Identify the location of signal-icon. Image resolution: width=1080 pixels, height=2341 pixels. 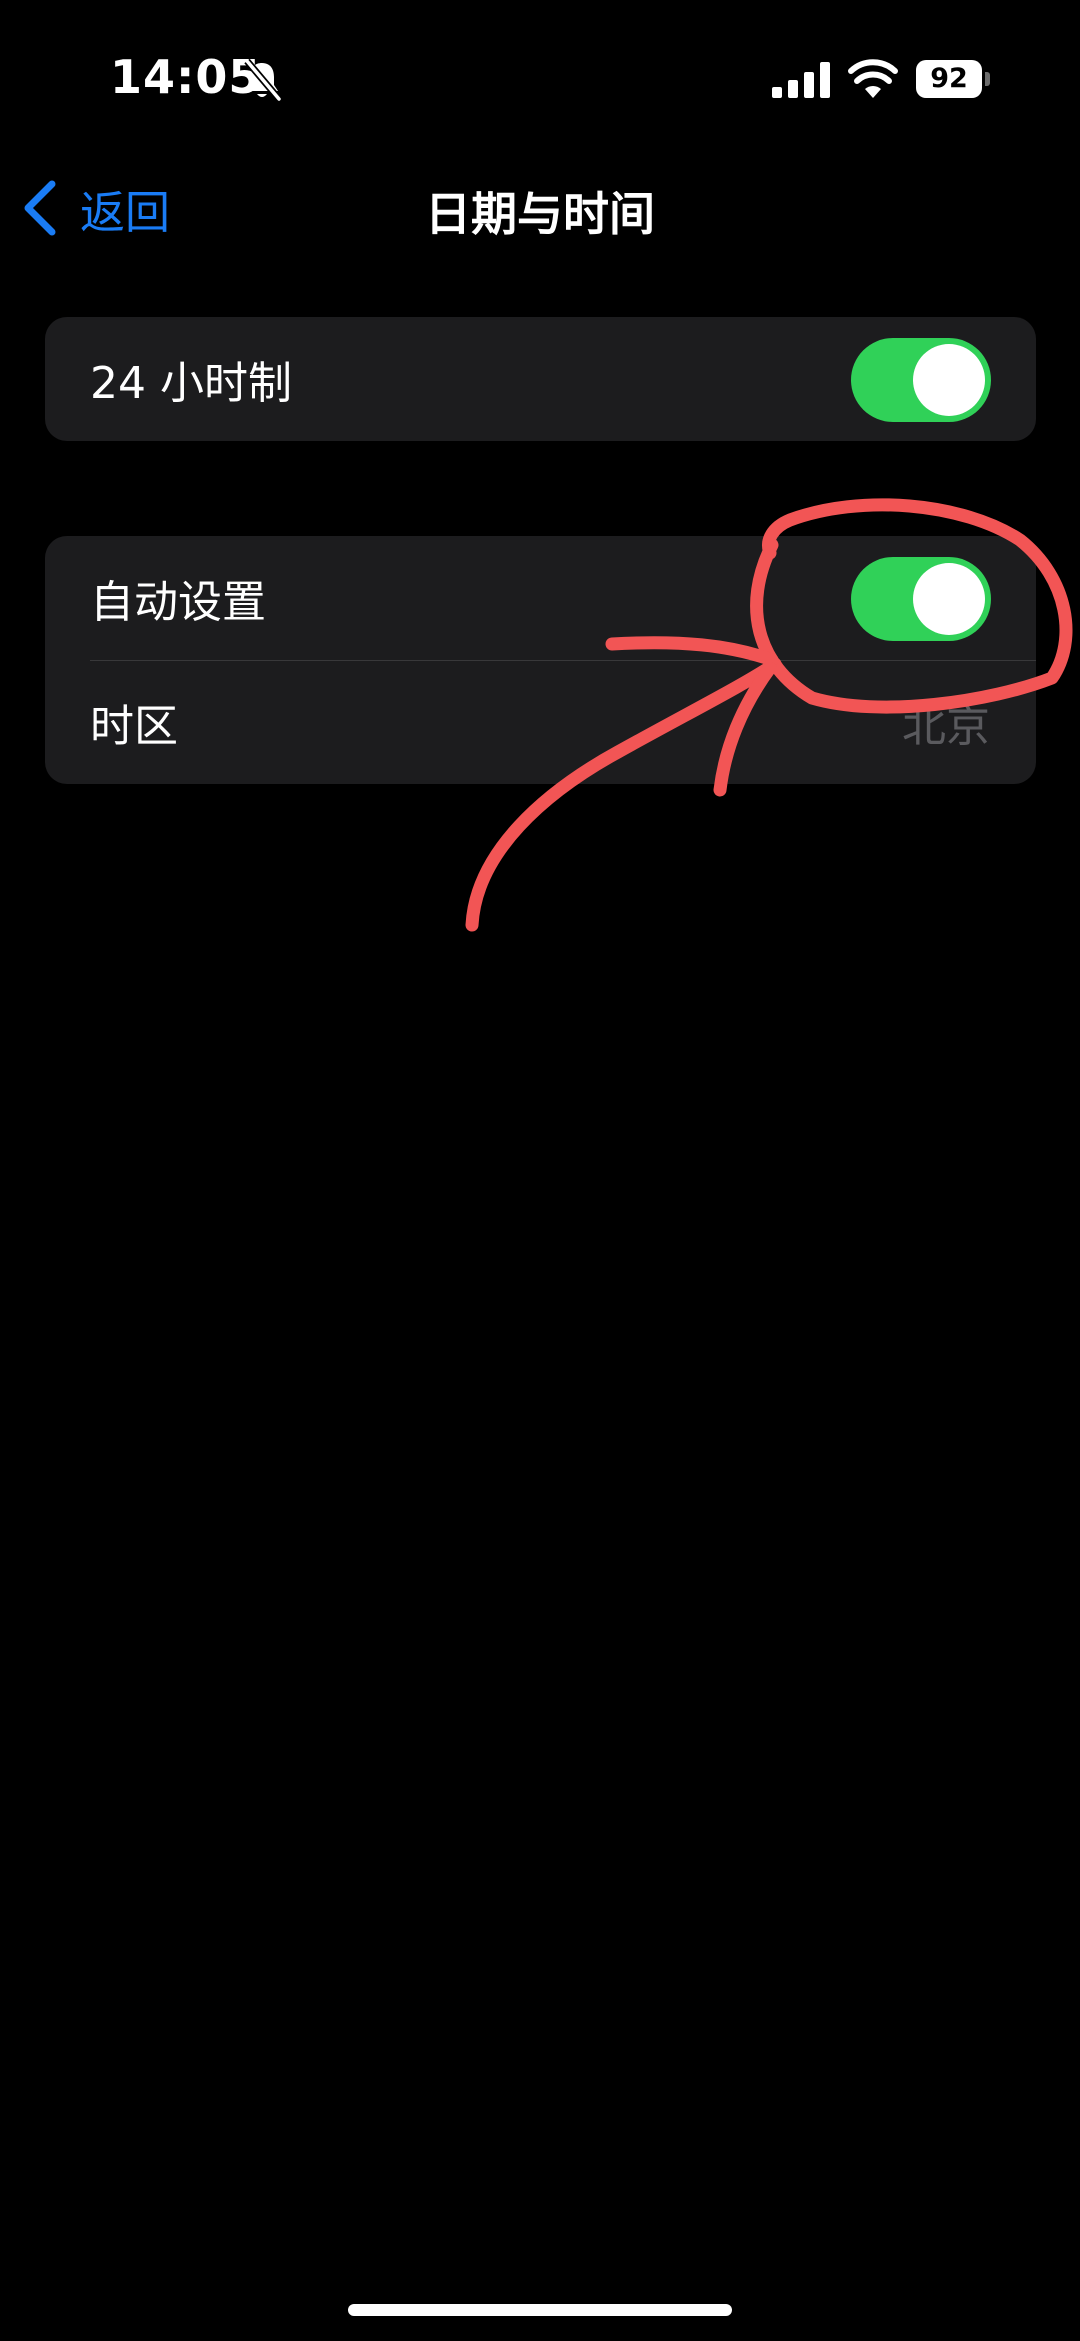
(801, 80).